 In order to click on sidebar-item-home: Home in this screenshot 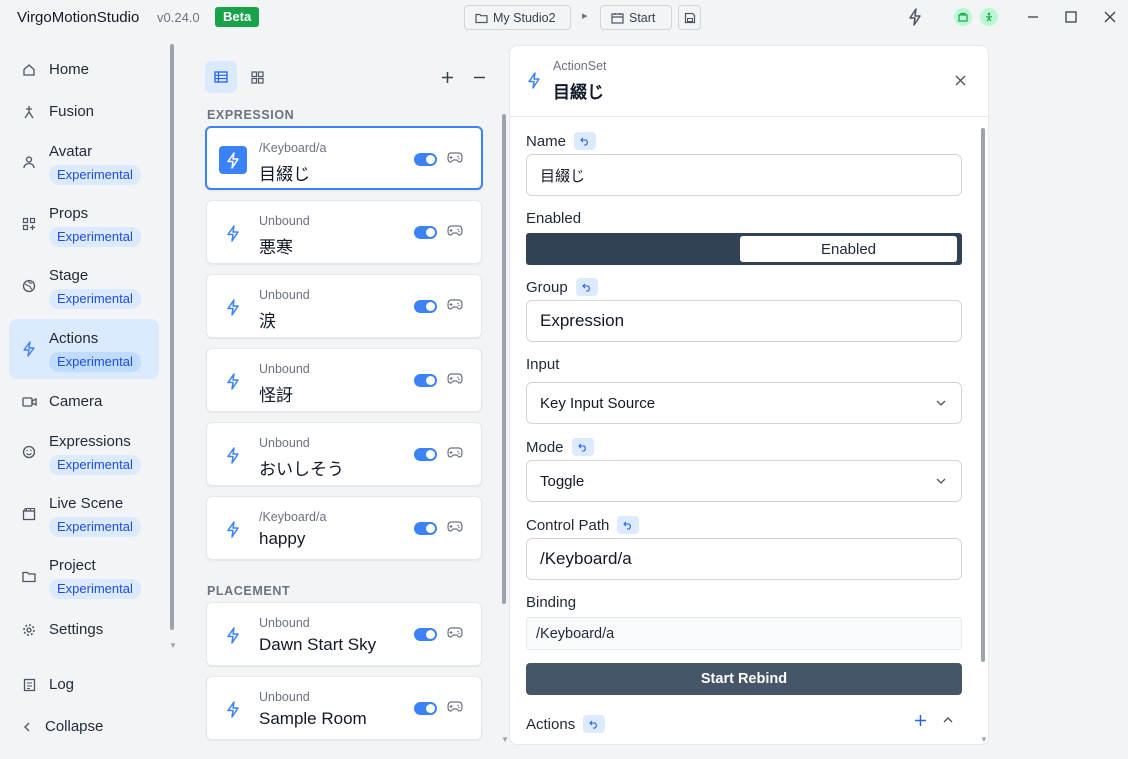, I will do `click(84, 70)`.